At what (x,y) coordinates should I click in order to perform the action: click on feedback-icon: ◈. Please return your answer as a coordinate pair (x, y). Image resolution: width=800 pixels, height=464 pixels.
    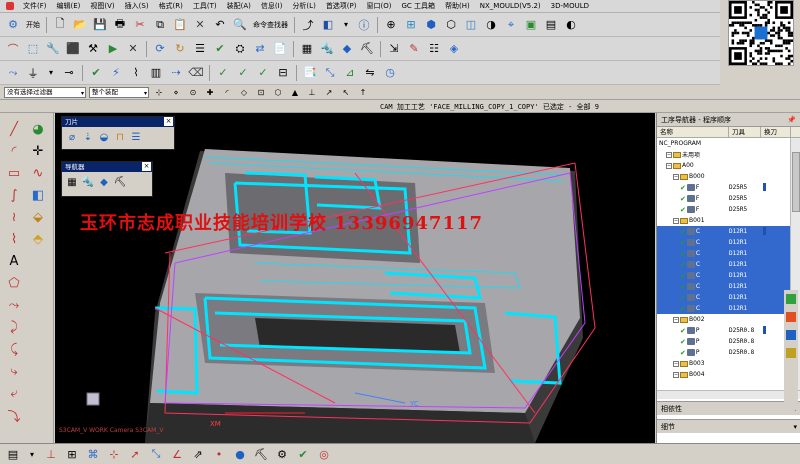
    Looking at the image, I should click on (454, 49).